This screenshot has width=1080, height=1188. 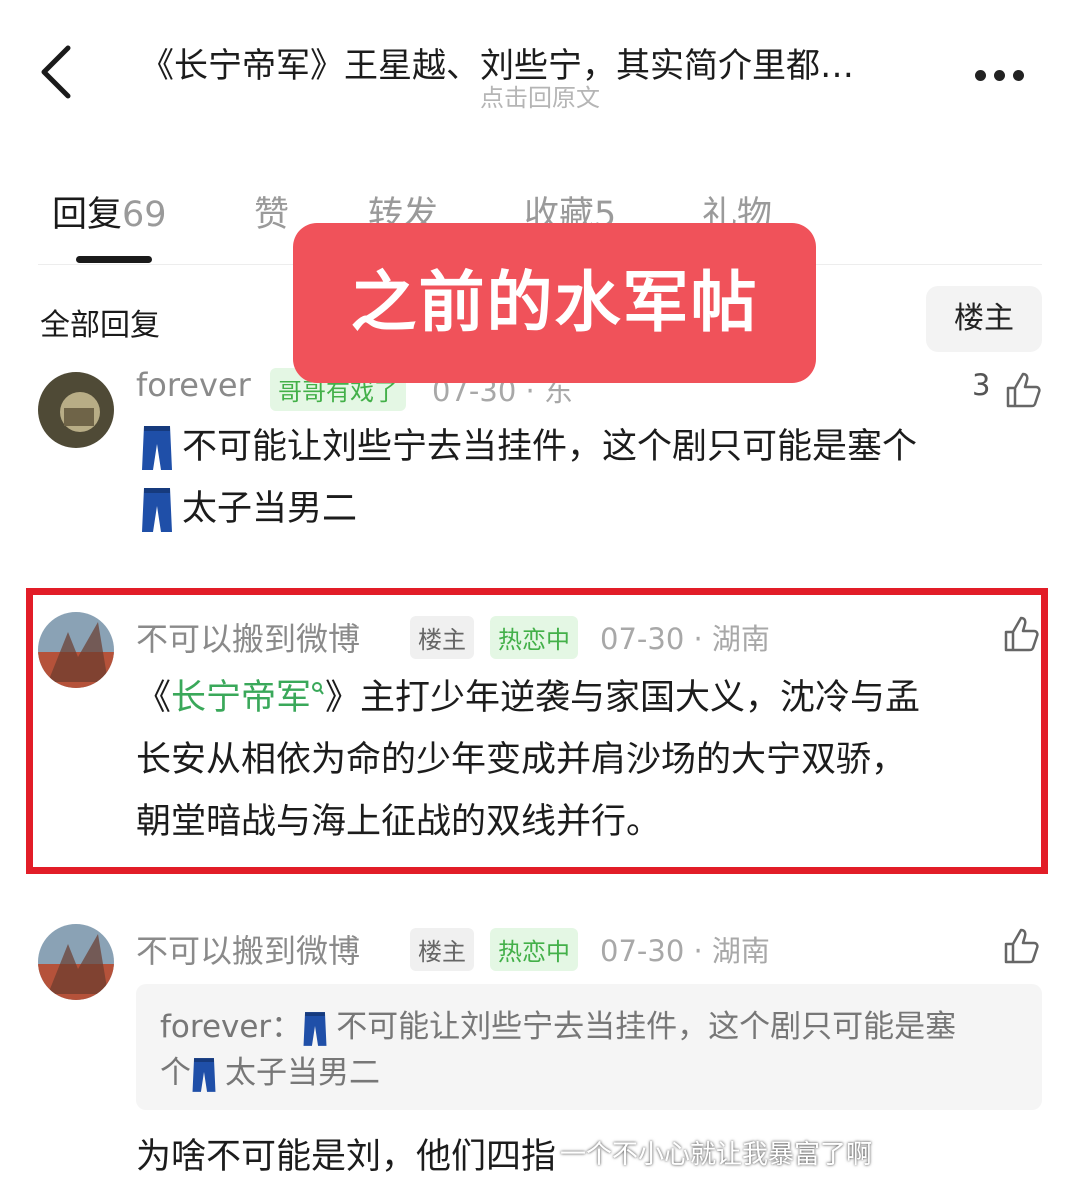 I want to click on active-tab-indicator, so click(x=114, y=259).